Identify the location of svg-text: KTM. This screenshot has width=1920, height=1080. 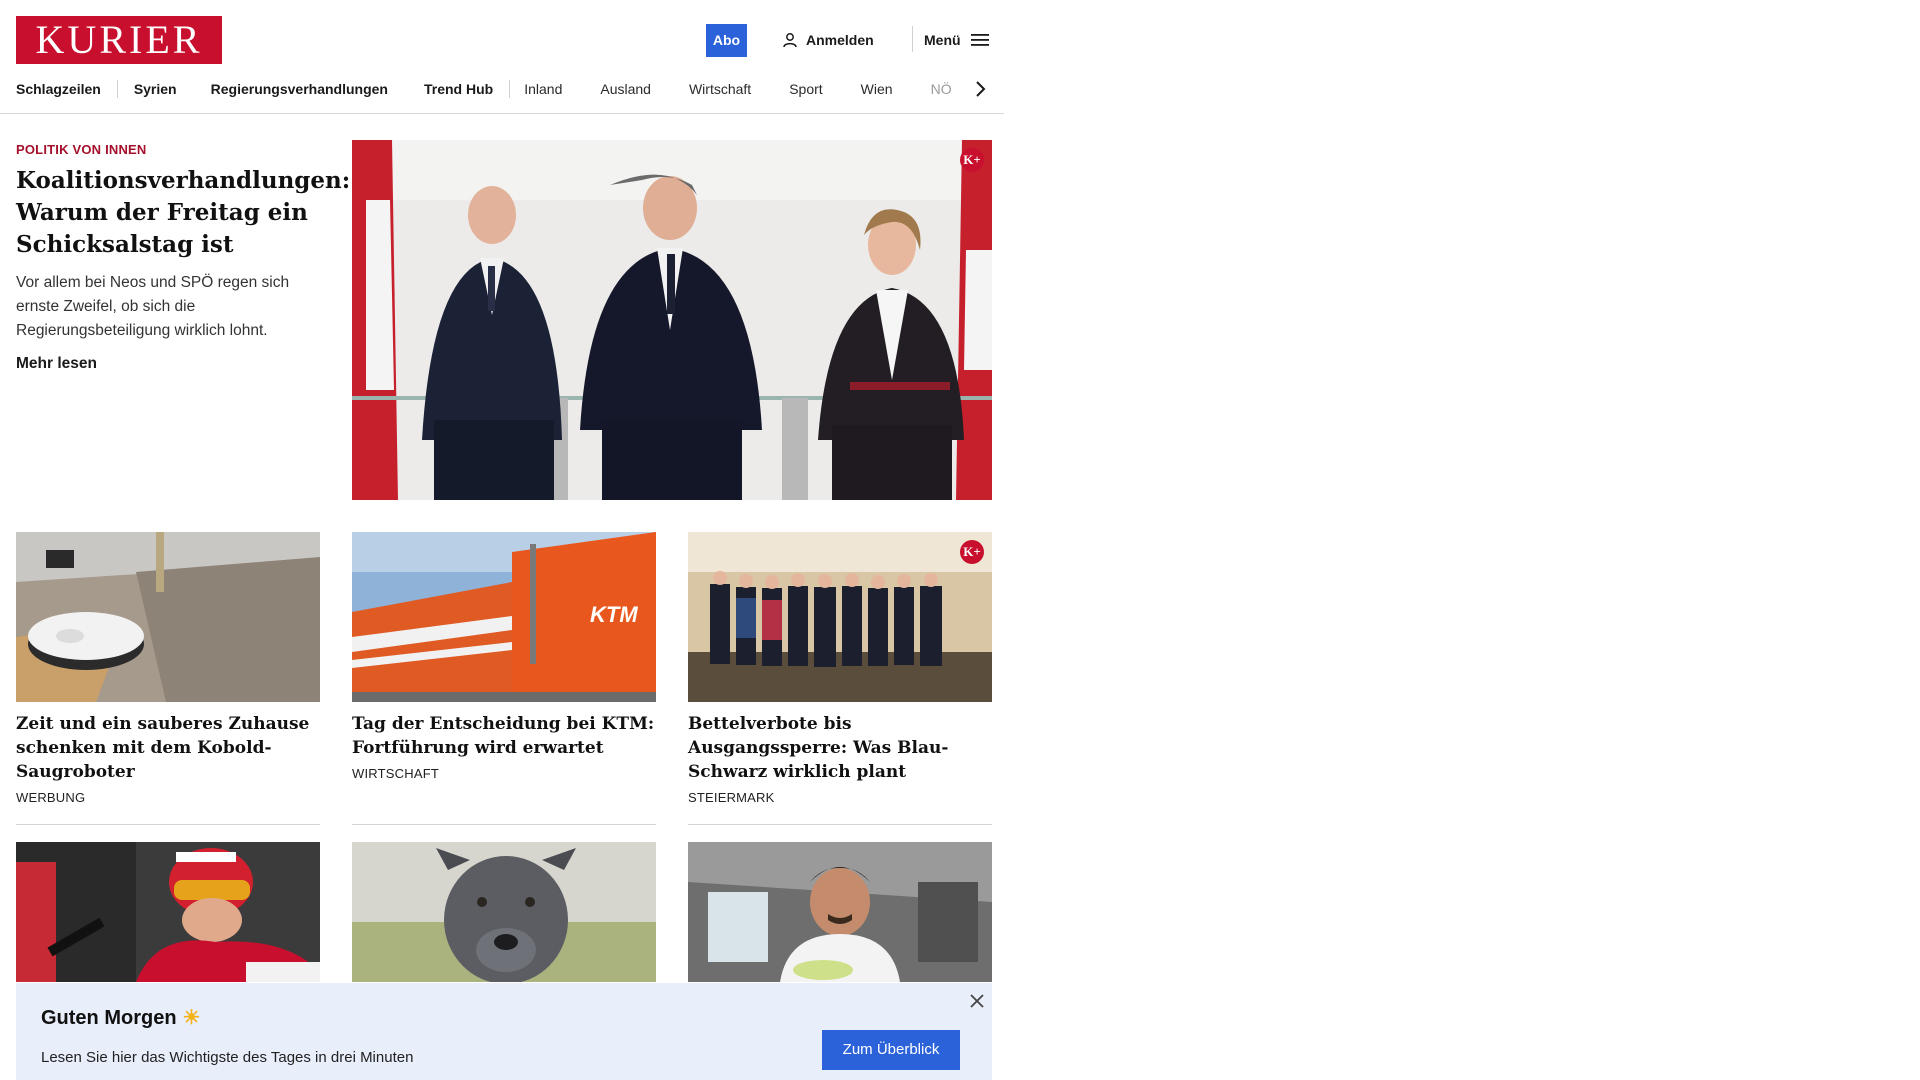
(614, 614).